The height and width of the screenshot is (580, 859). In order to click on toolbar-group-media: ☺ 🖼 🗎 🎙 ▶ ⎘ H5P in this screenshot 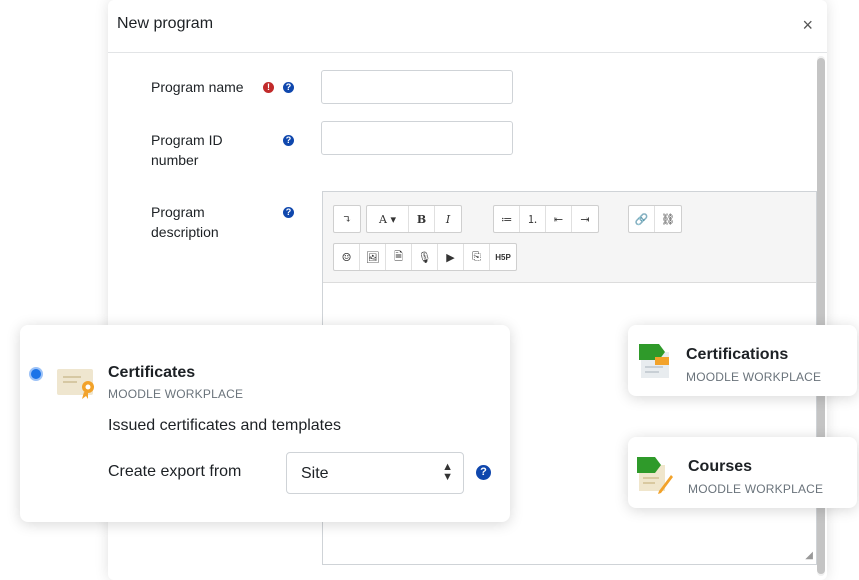, I will do `click(425, 257)`.